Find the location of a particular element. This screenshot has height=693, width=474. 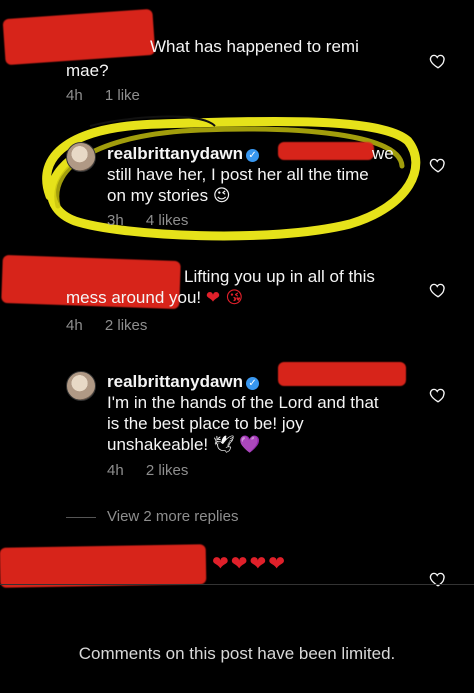

comment-meta: 3h 4 likes is located at coordinates (156, 221).